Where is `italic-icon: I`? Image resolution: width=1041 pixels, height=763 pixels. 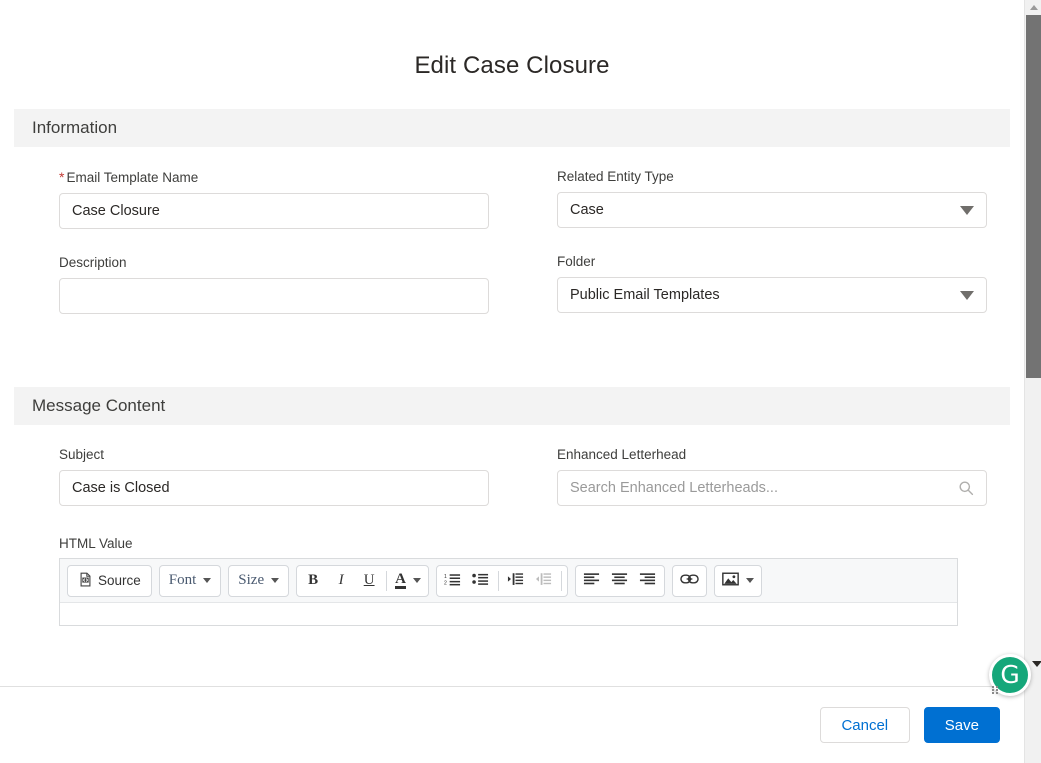
italic-icon: I is located at coordinates (341, 580).